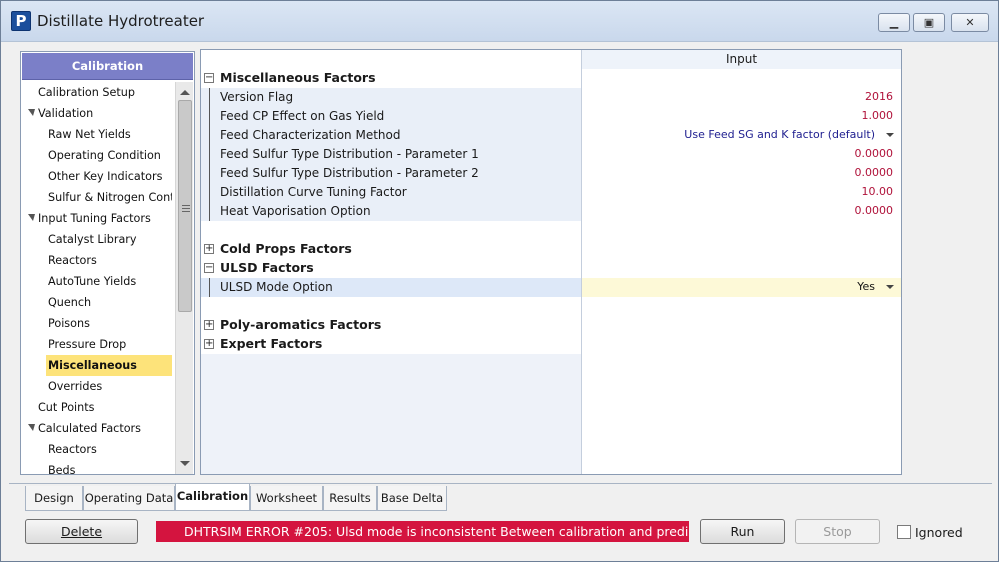 Image resolution: width=999 pixels, height=562 pixels. Describe the element at coordinates (97, 386) in the screenshot. I see `tree-item: Overrides` at that location.